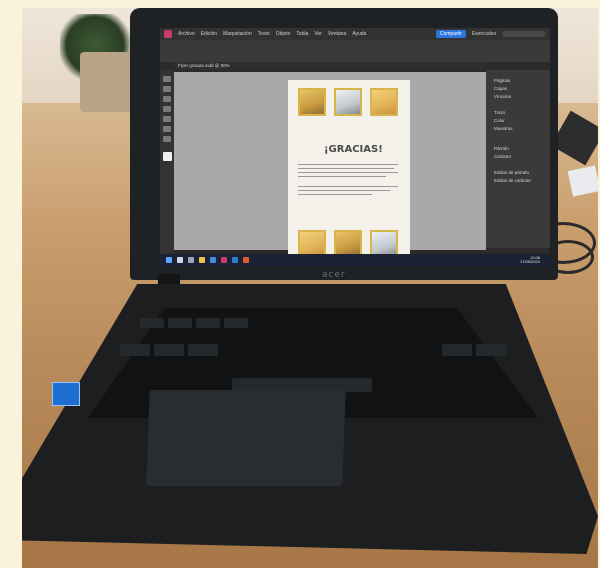 The height and width of the screenshot is (568, 600). What do you see at coordinates (224, 260) in the screenshot?
I see `indesign-taskbar-icon` at bounding box center [224, 260].